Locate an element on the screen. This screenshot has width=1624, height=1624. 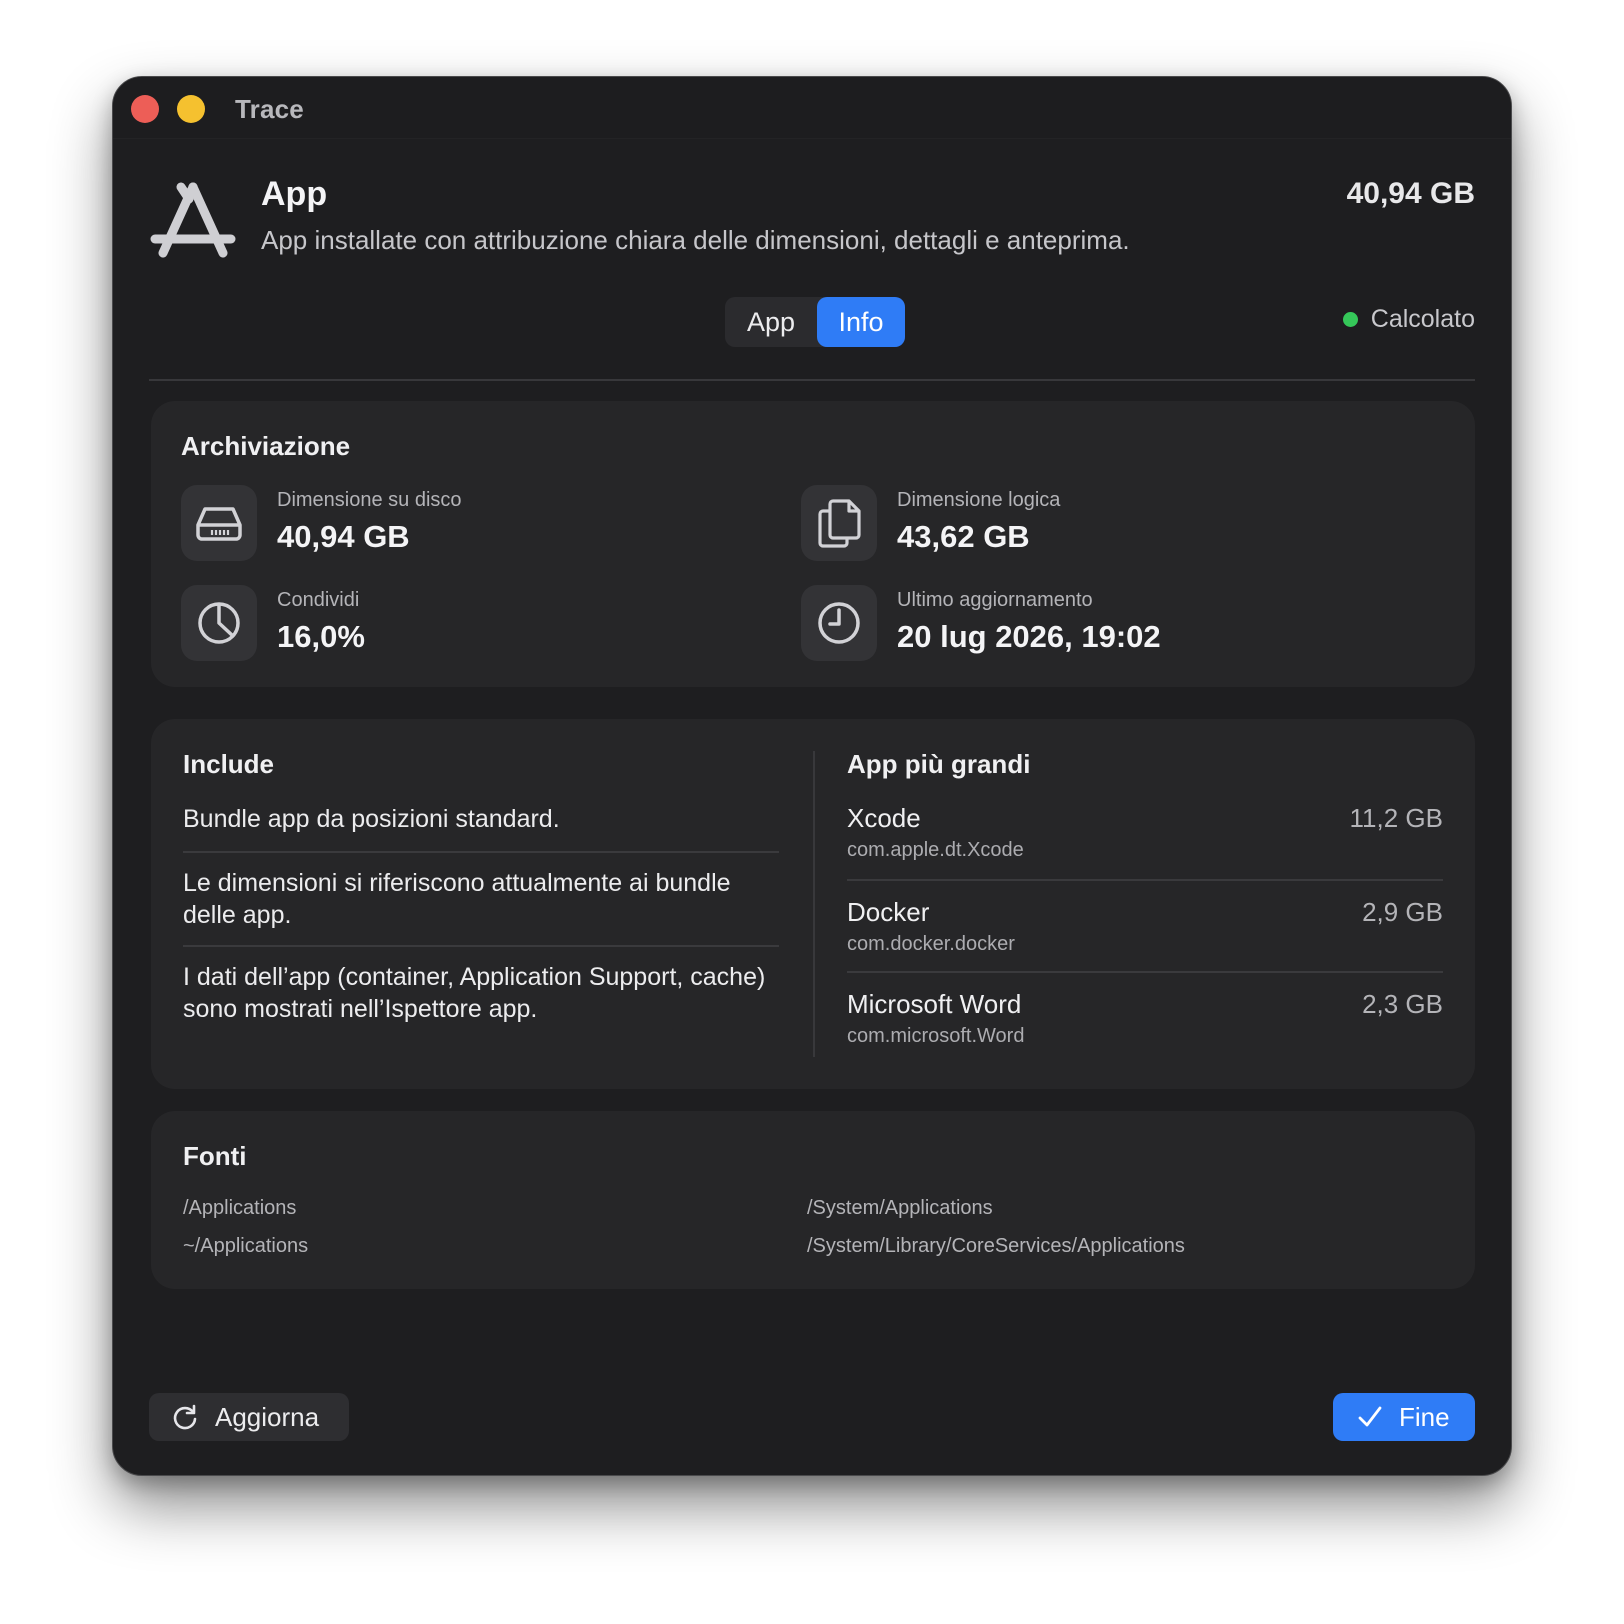
column-divider is located at coordinates (814, 904).